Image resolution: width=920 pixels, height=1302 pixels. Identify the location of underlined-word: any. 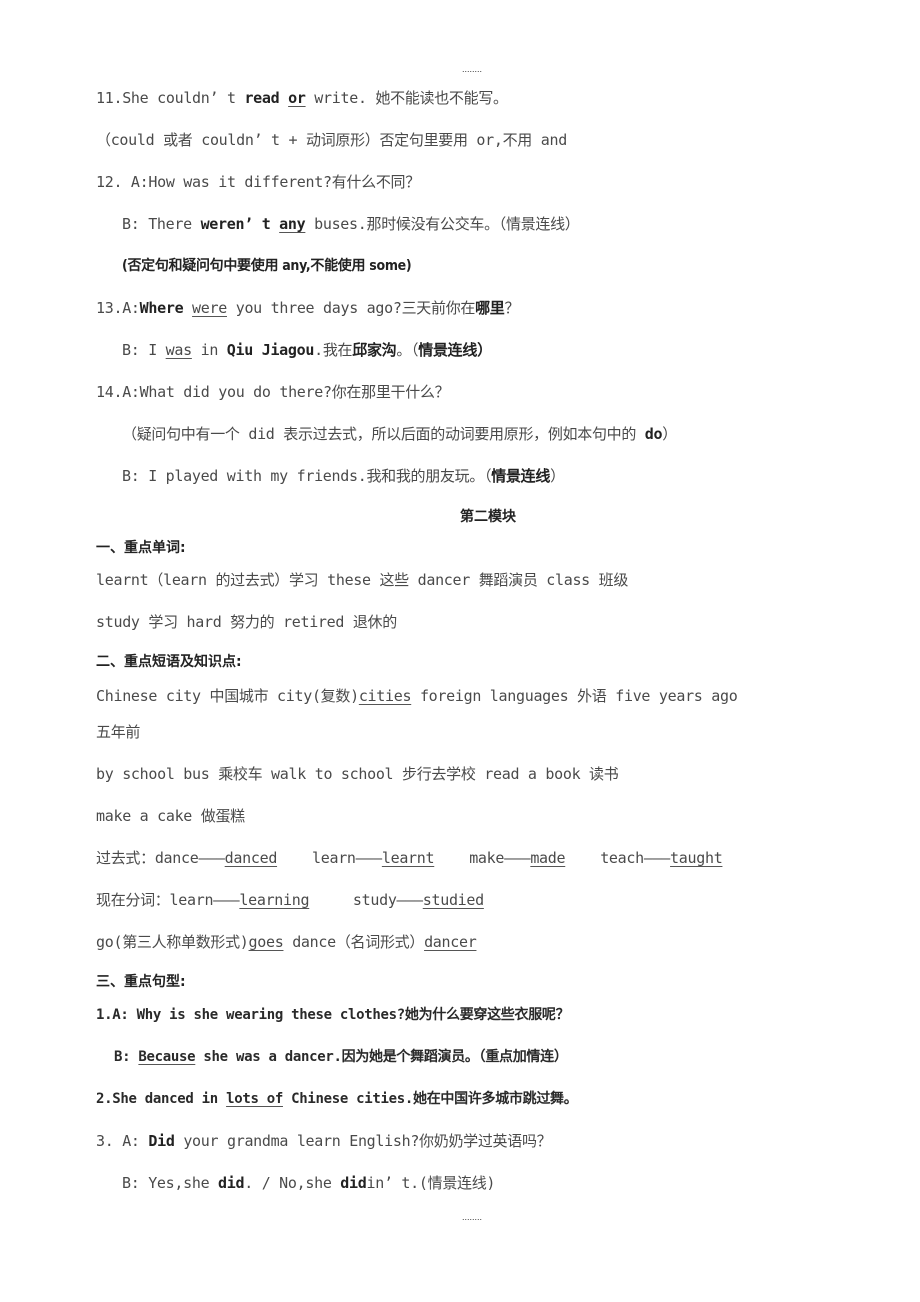
(292, 224).